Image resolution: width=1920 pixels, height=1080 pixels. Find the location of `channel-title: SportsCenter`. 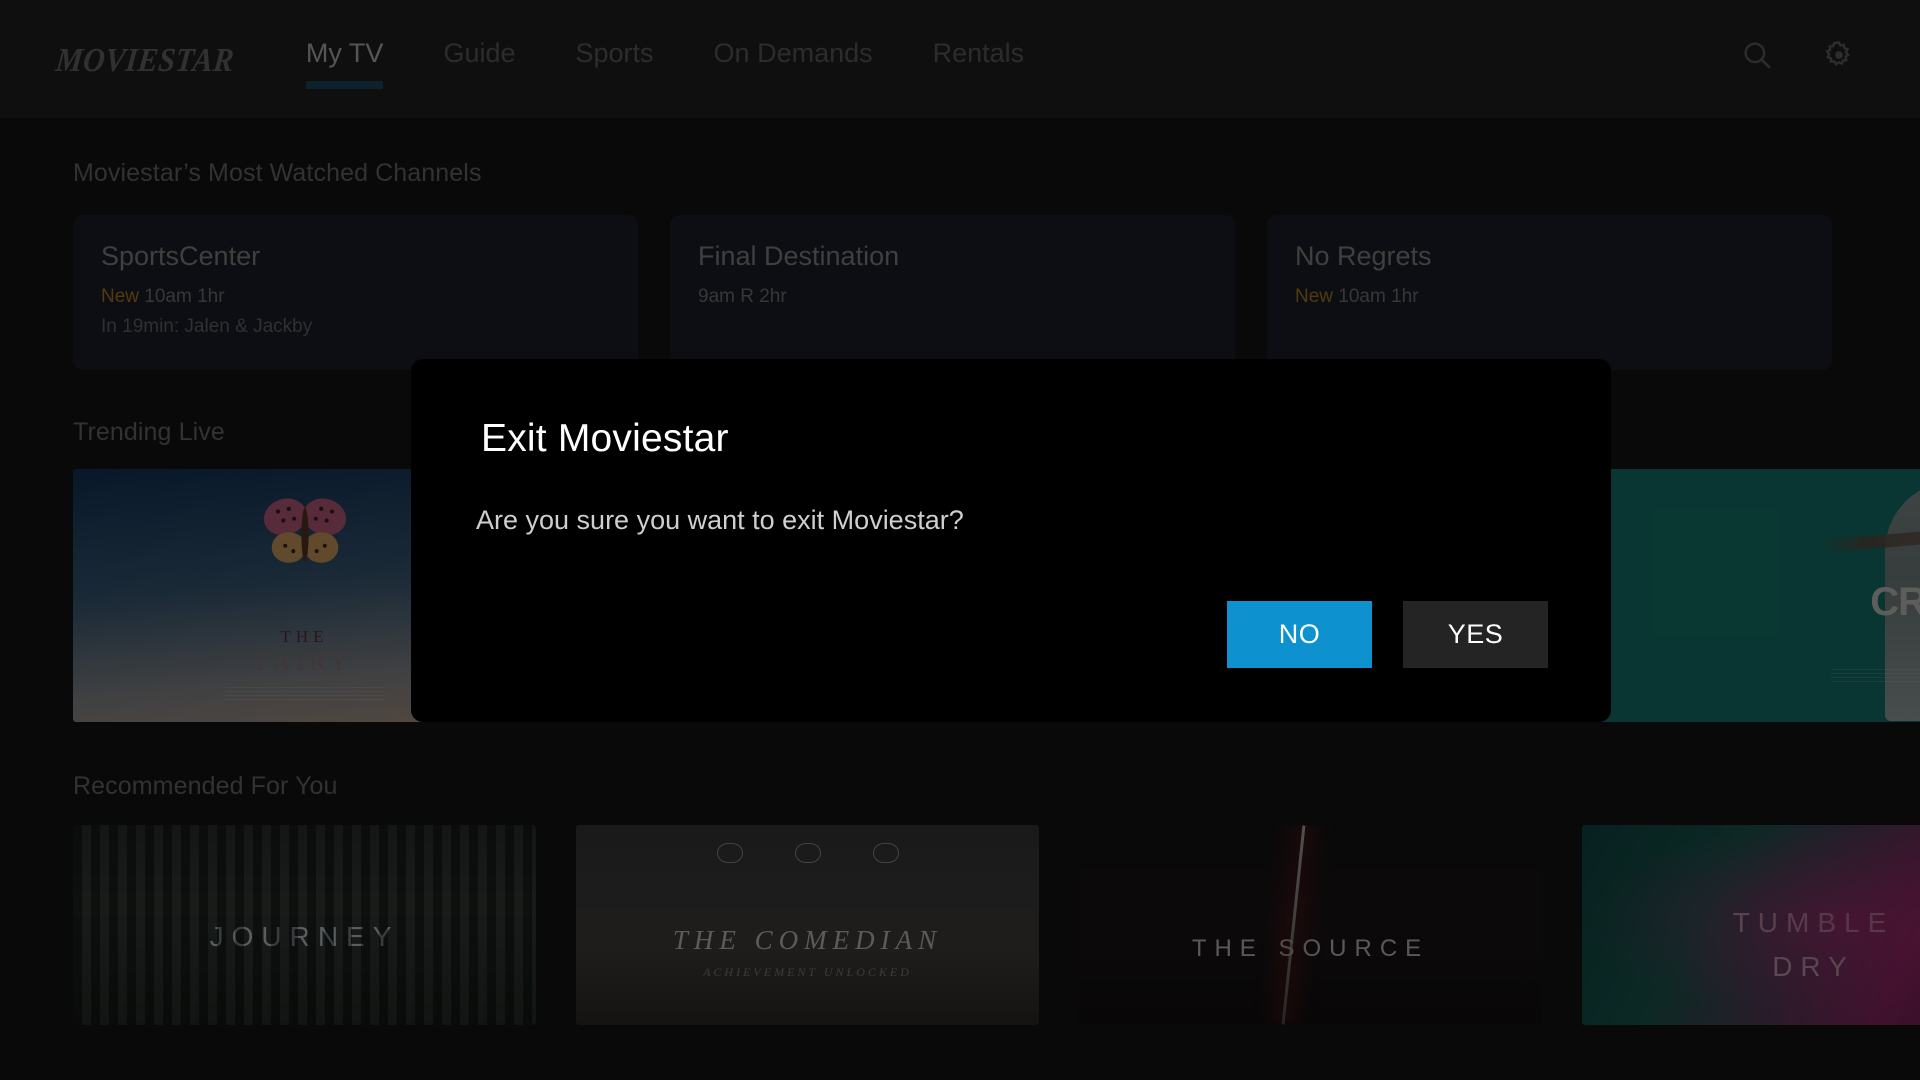

channel-title: SportsCenter is located at coordinates (181, 256).